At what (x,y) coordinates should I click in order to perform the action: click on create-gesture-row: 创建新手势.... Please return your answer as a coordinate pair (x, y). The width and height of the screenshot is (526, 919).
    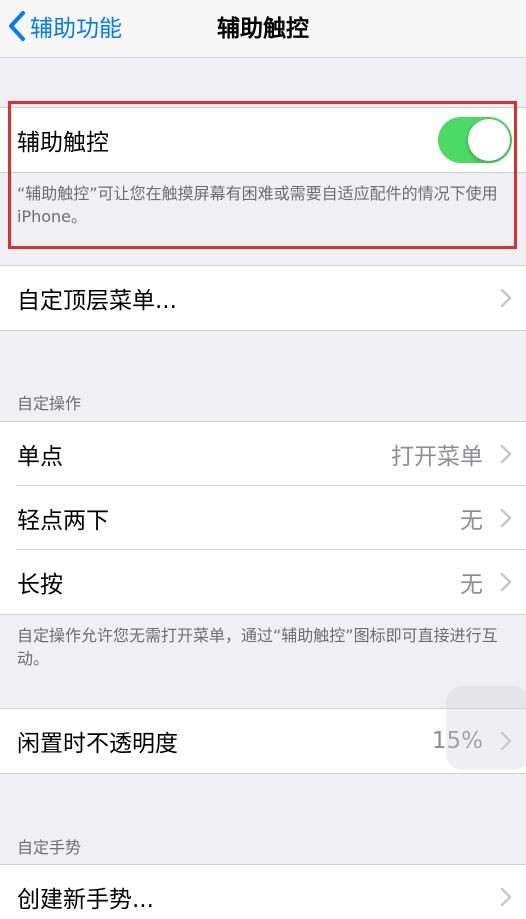
    Looking at the image, I should click on (263, 892).